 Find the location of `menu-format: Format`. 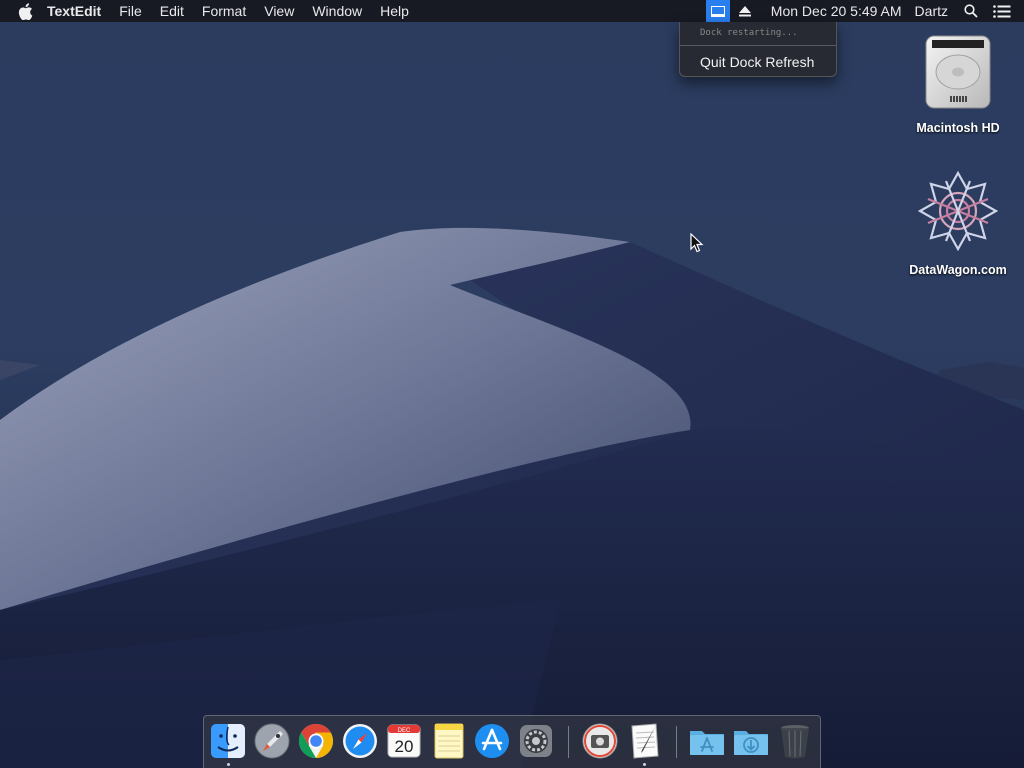

menu-format: Format is located at coordinates (224, 11).